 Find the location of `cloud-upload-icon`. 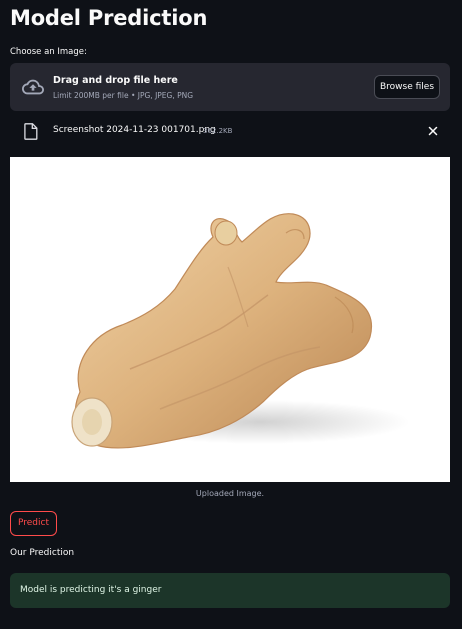

cloud-upload-icon is located at coordinates (33, 87).